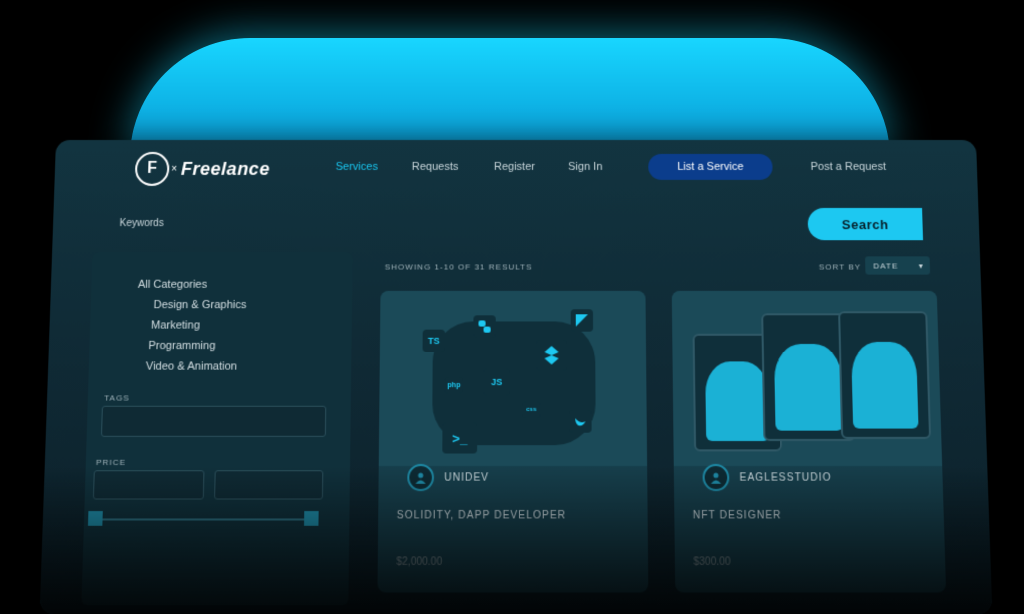  Describe the element at coordinates (225, 168) in the screenshot. I see `brand-name: Freelance` at that location.